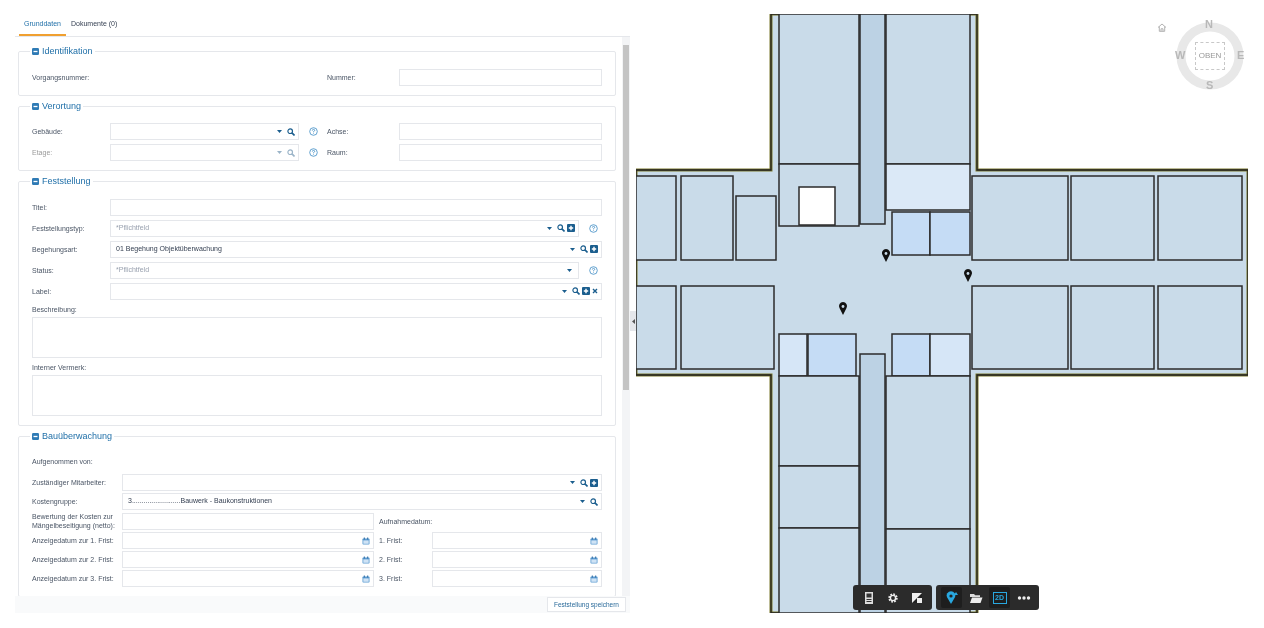  I want to click on collapse-handle, so click(633, 321).